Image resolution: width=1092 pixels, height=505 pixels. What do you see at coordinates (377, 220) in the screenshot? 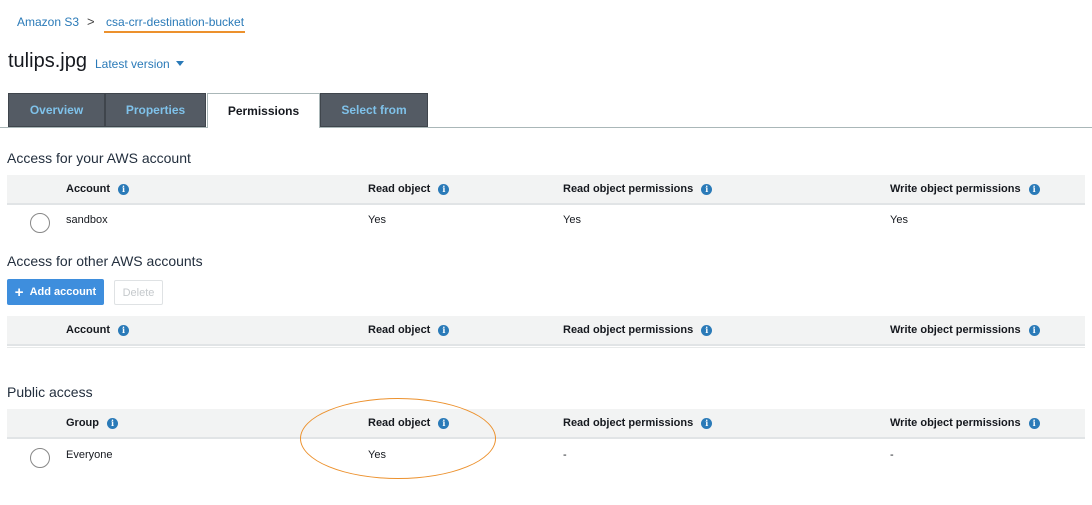
I see `cell-read-object: Yes` at bounding box center [377, 220].